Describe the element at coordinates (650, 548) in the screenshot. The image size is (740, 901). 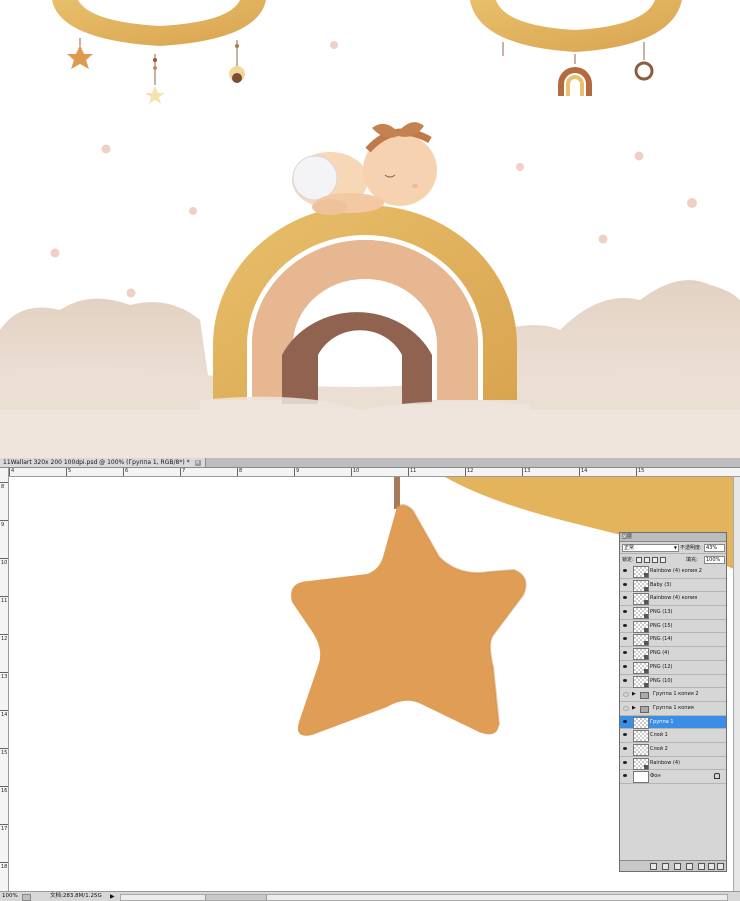
I see `blend-mode-select: 正常 ▼` at that location.